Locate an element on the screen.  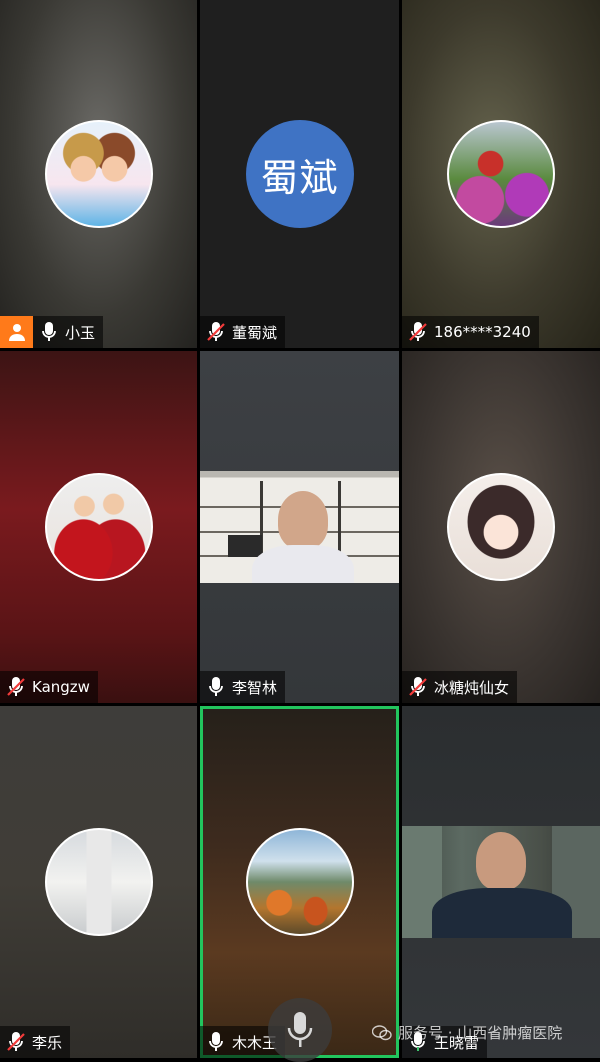
participant-name: 小玉 is located at coordinates (80, 332).